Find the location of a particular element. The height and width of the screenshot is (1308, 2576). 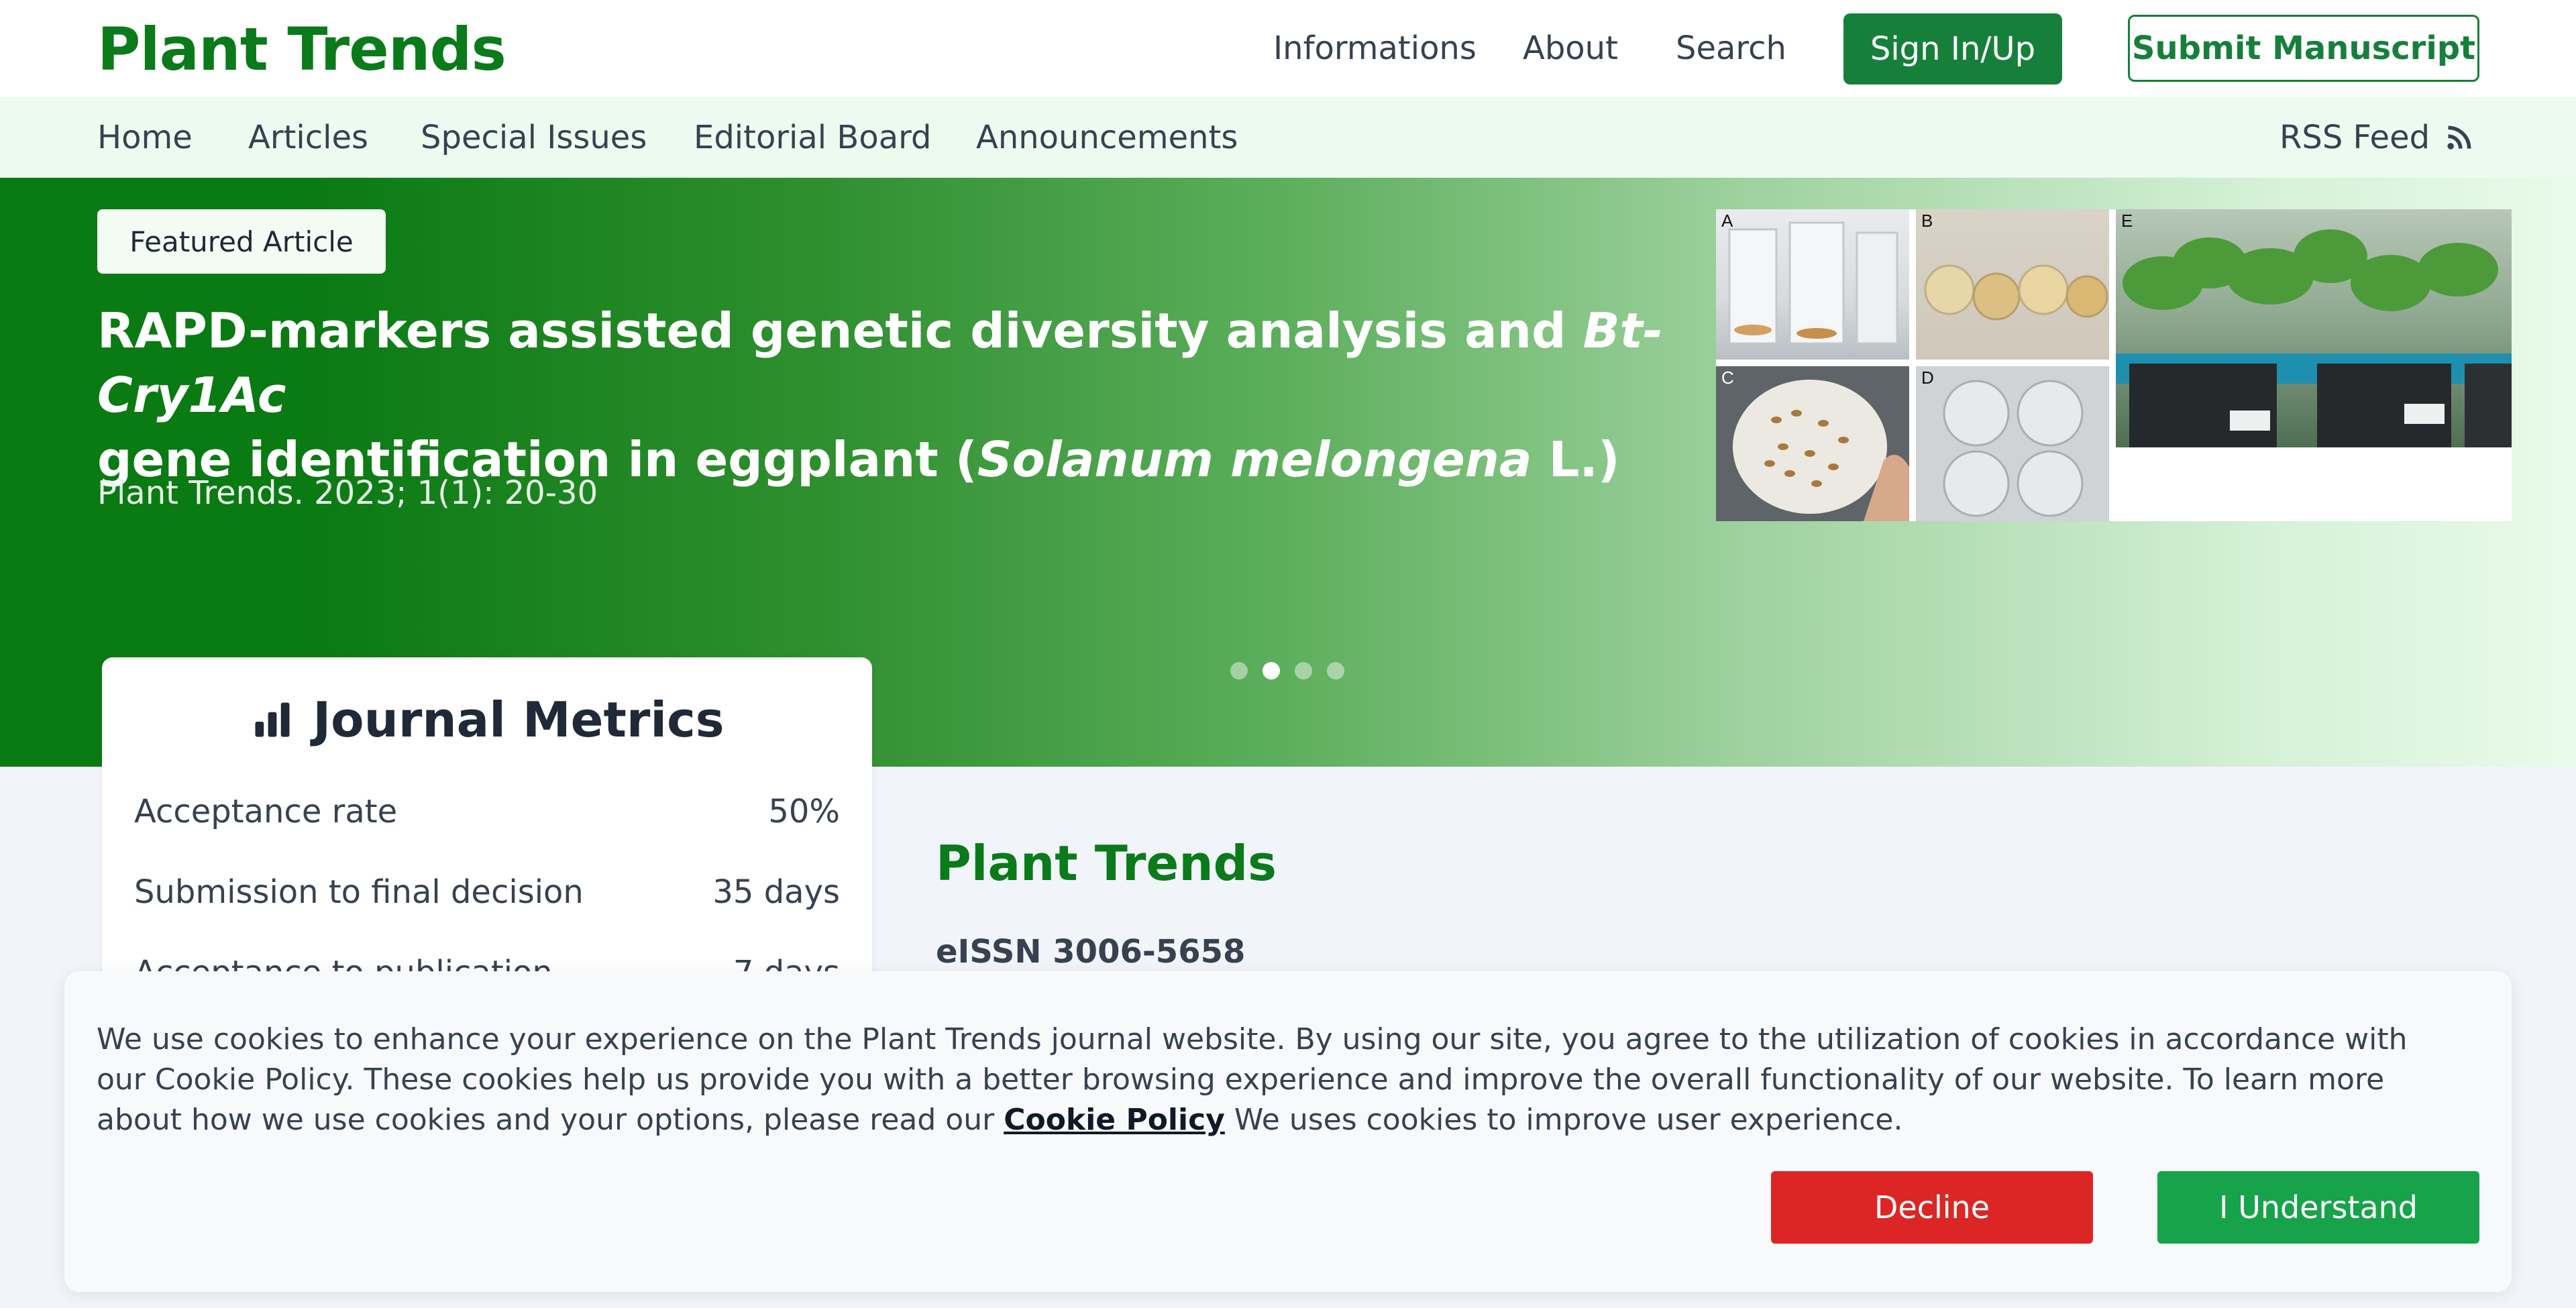

figure-panel-a: A is located at coordinates (1812, 284).